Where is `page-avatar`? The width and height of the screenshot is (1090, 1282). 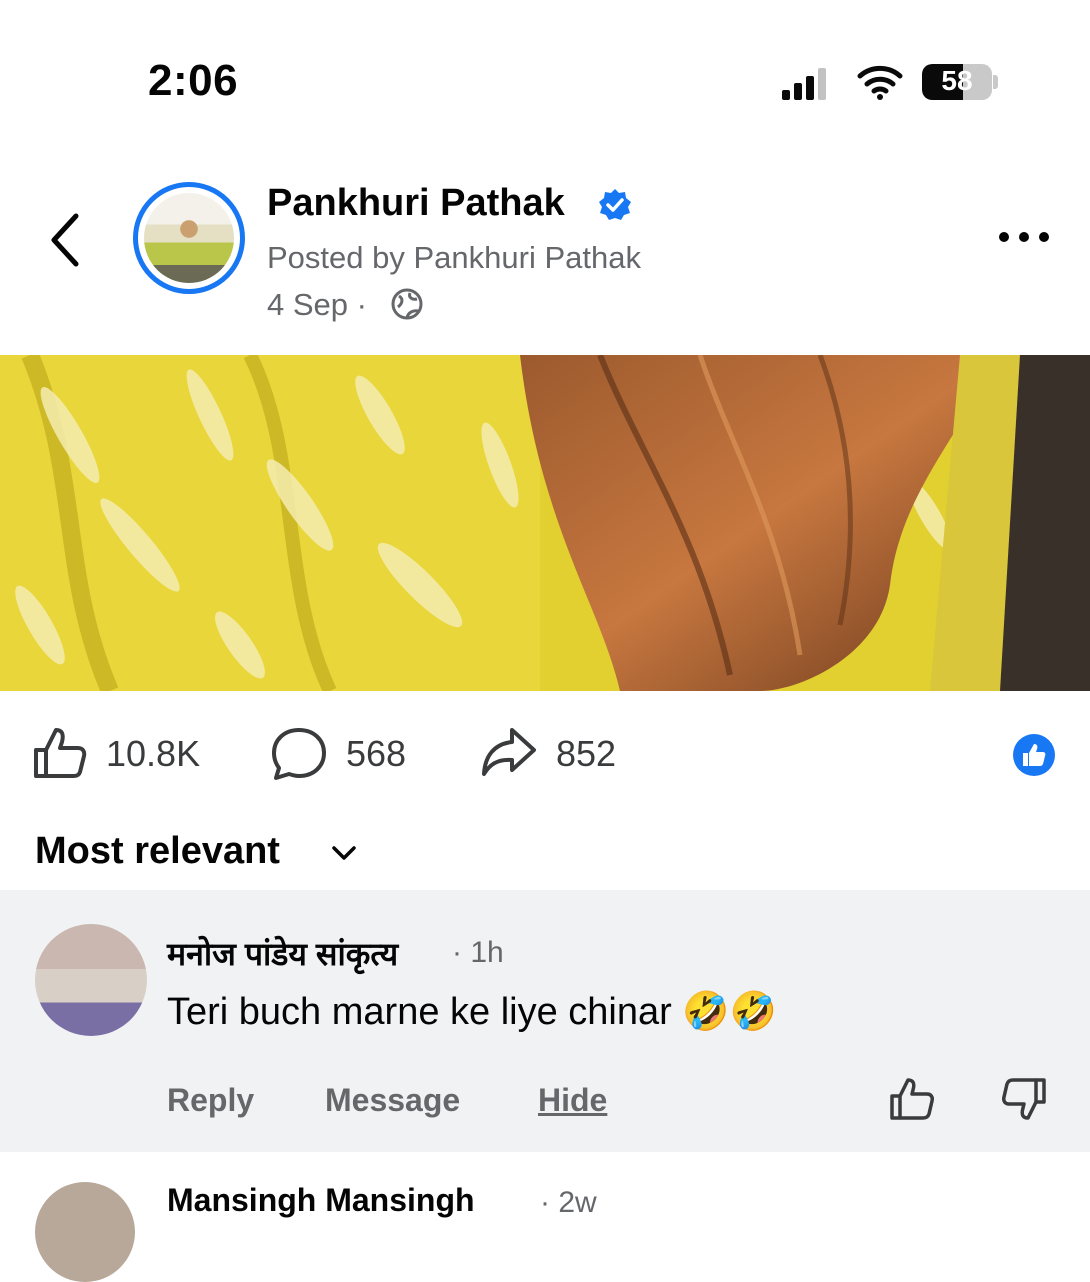 page-avatar is located at coordinates (189, 238).